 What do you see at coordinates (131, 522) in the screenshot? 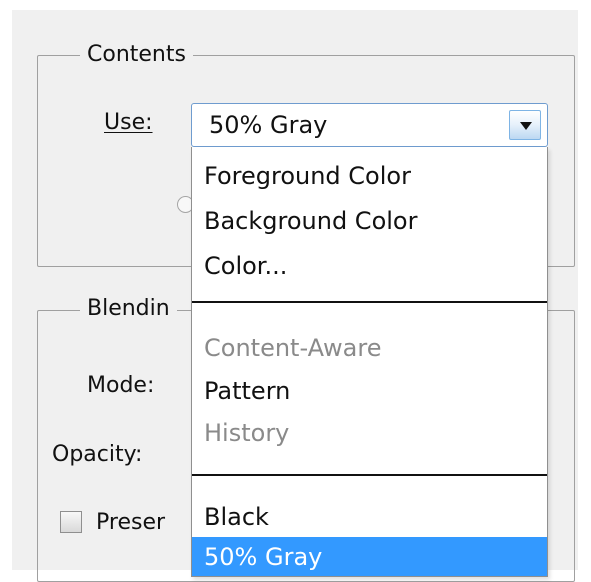
I see `preserve-transparency-label: Preser` at bounding box center [131, 522].